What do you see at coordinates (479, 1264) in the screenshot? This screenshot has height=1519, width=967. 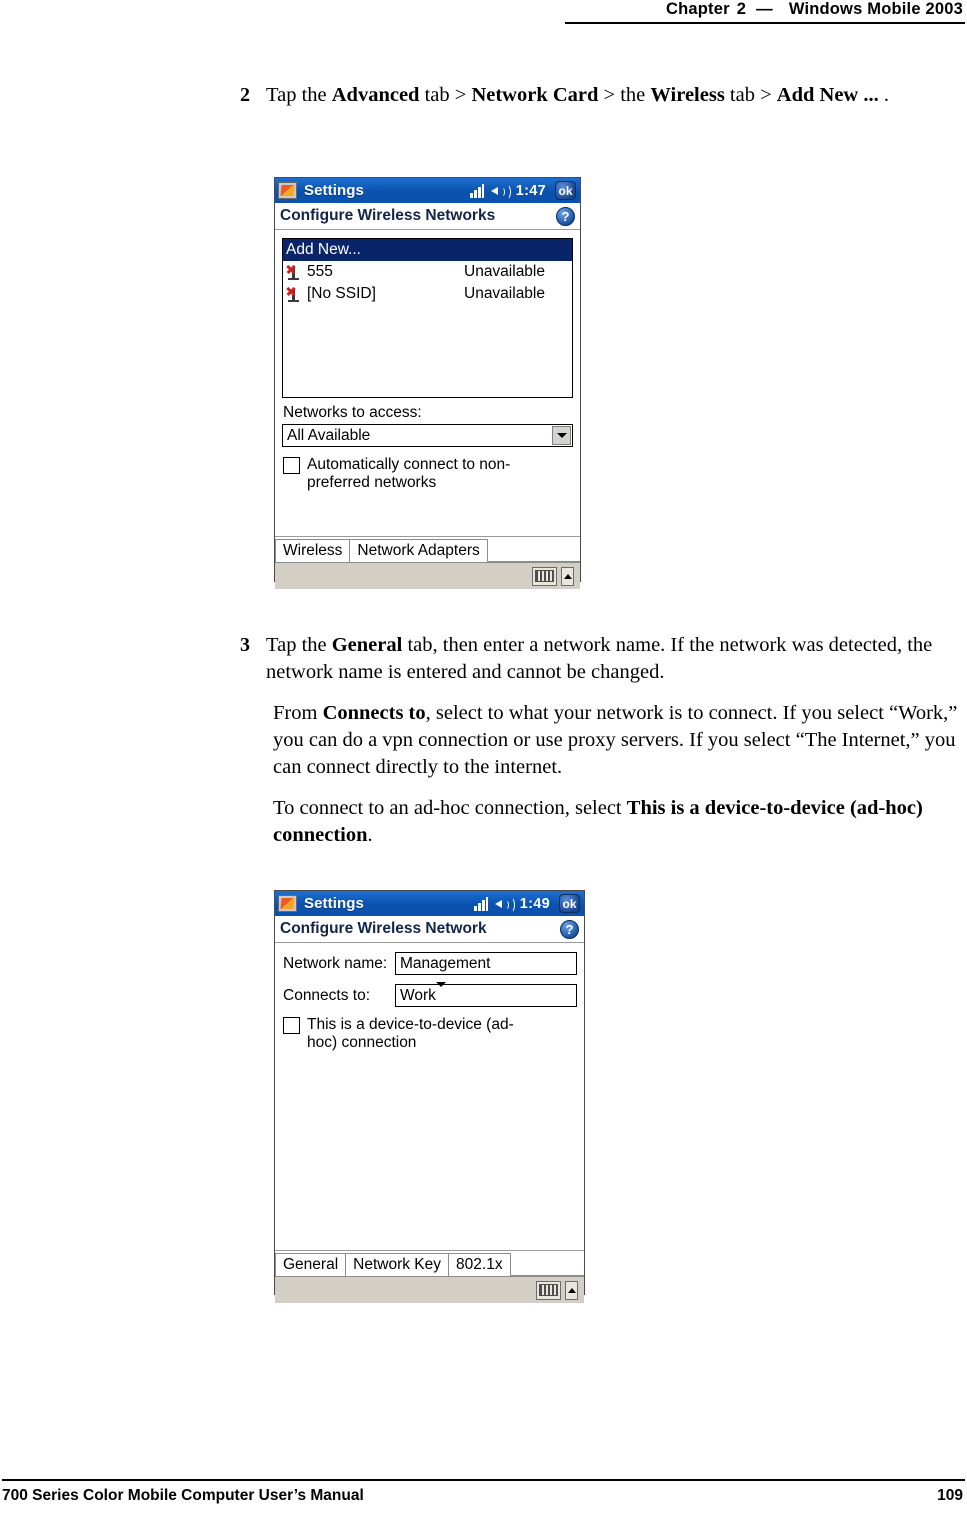 I see `tab-802-1x: 802.1x` at bounding box center [479, 1264].